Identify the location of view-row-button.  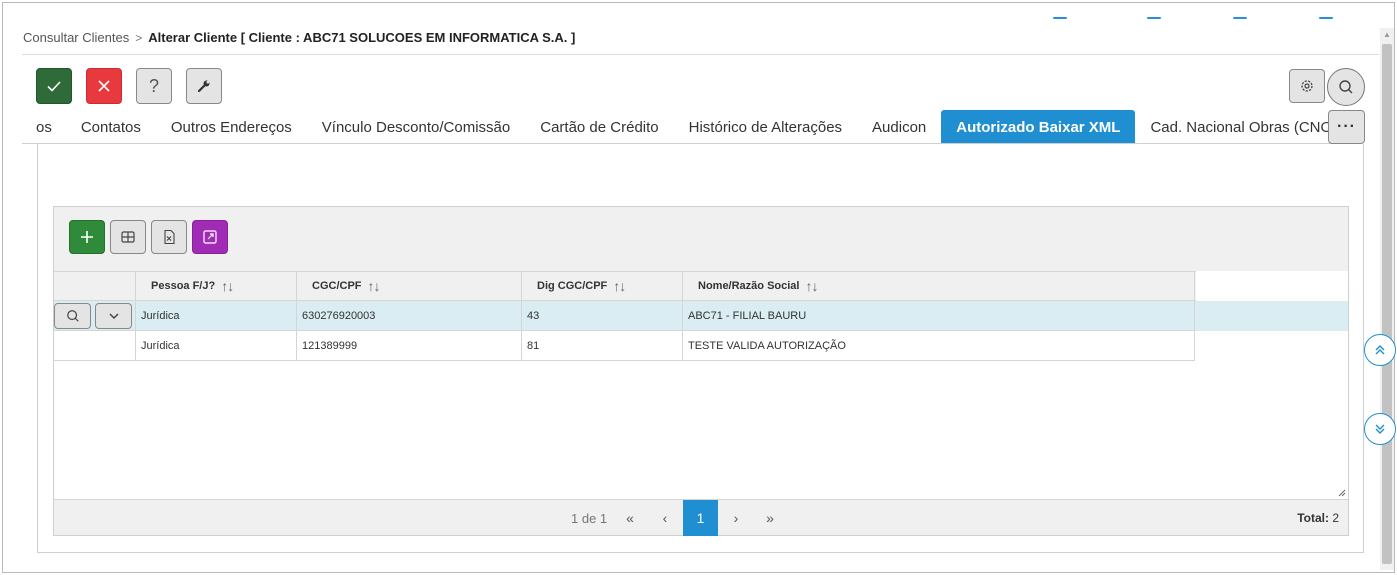
(72, 315).